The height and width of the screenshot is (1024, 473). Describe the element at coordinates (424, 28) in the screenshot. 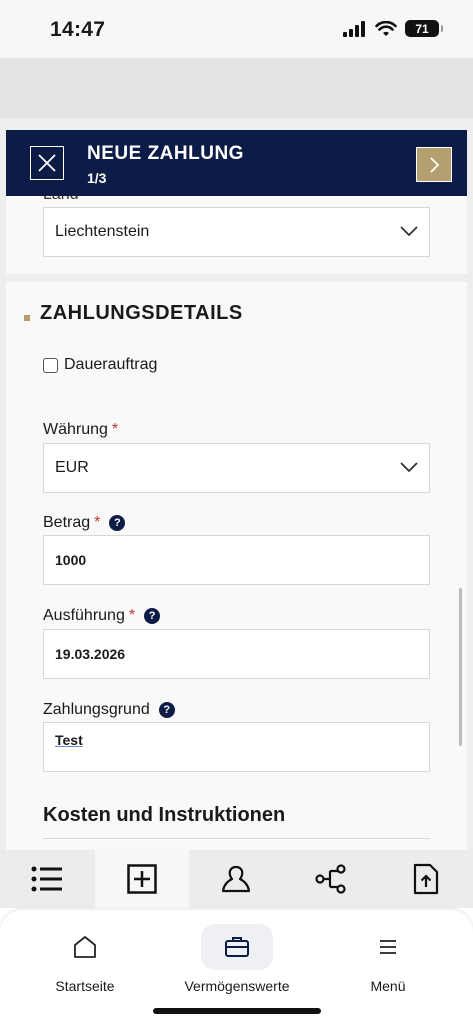

I see `battery-icon: 71` at that location.